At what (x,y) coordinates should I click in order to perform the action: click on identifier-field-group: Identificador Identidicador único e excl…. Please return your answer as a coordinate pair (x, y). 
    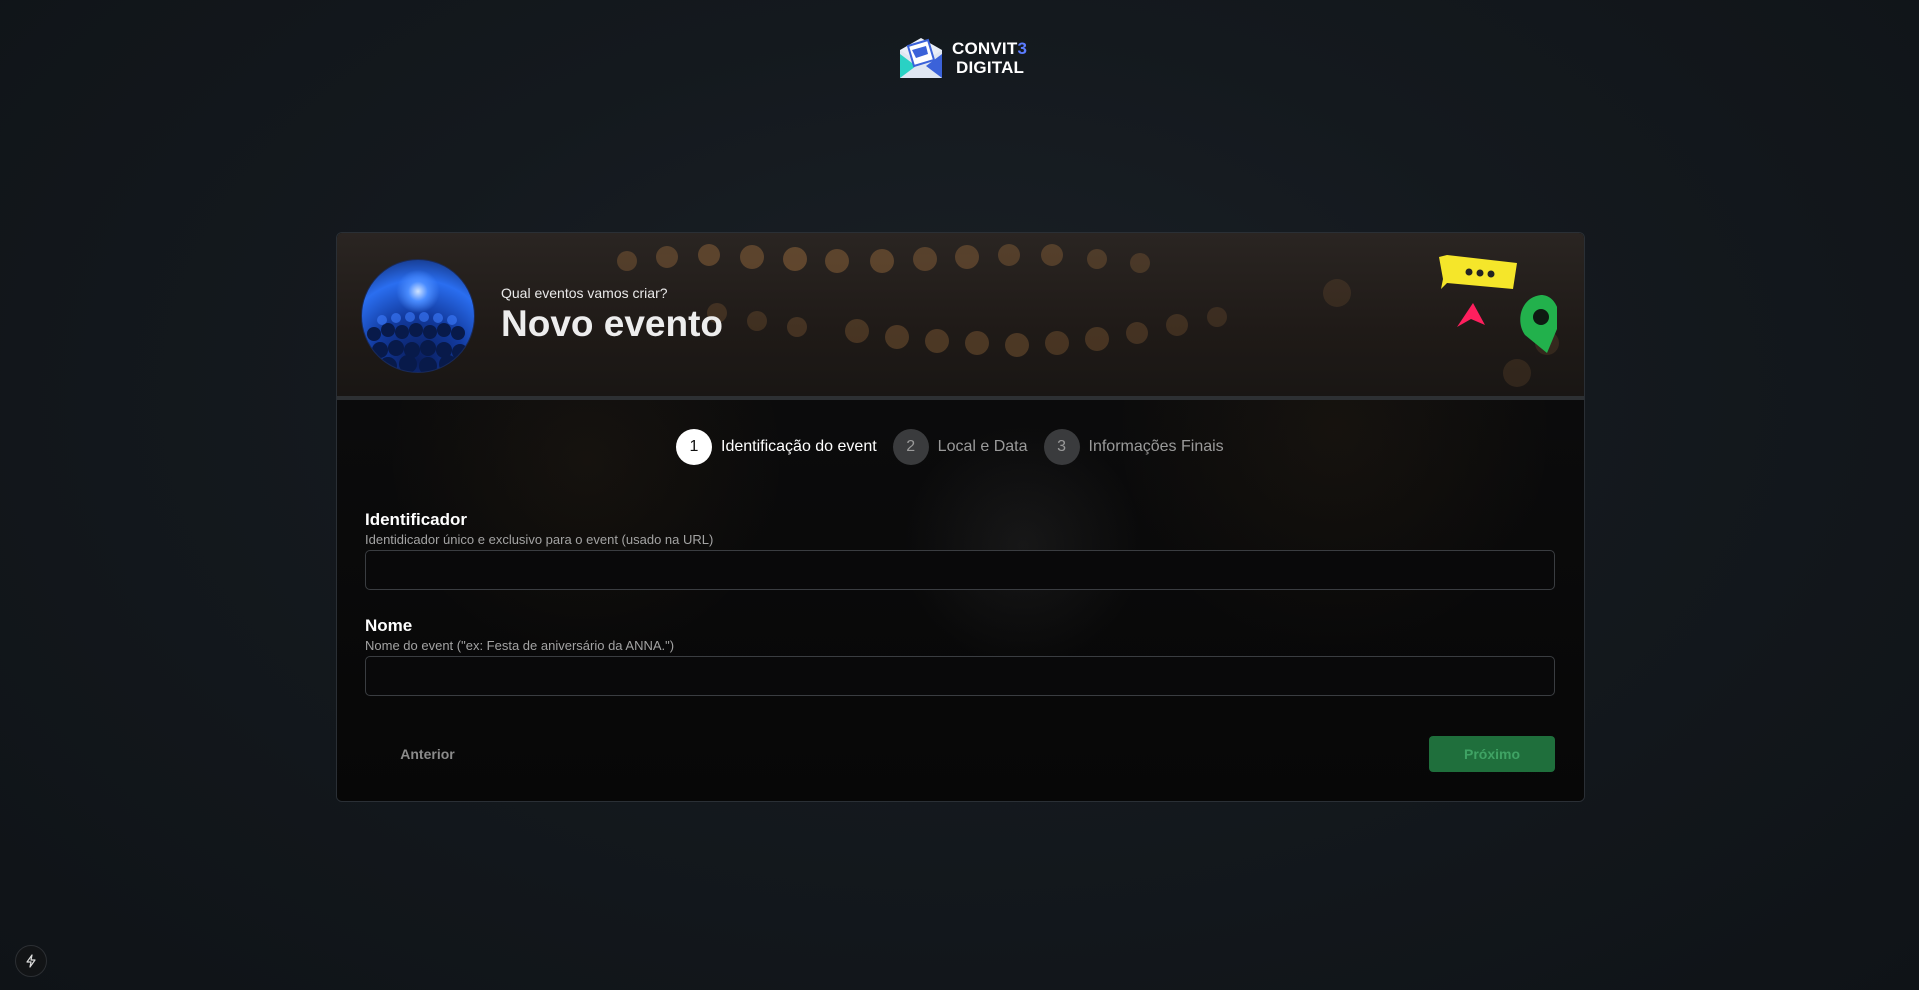
    Looking at the image, I should click on (960, 550).